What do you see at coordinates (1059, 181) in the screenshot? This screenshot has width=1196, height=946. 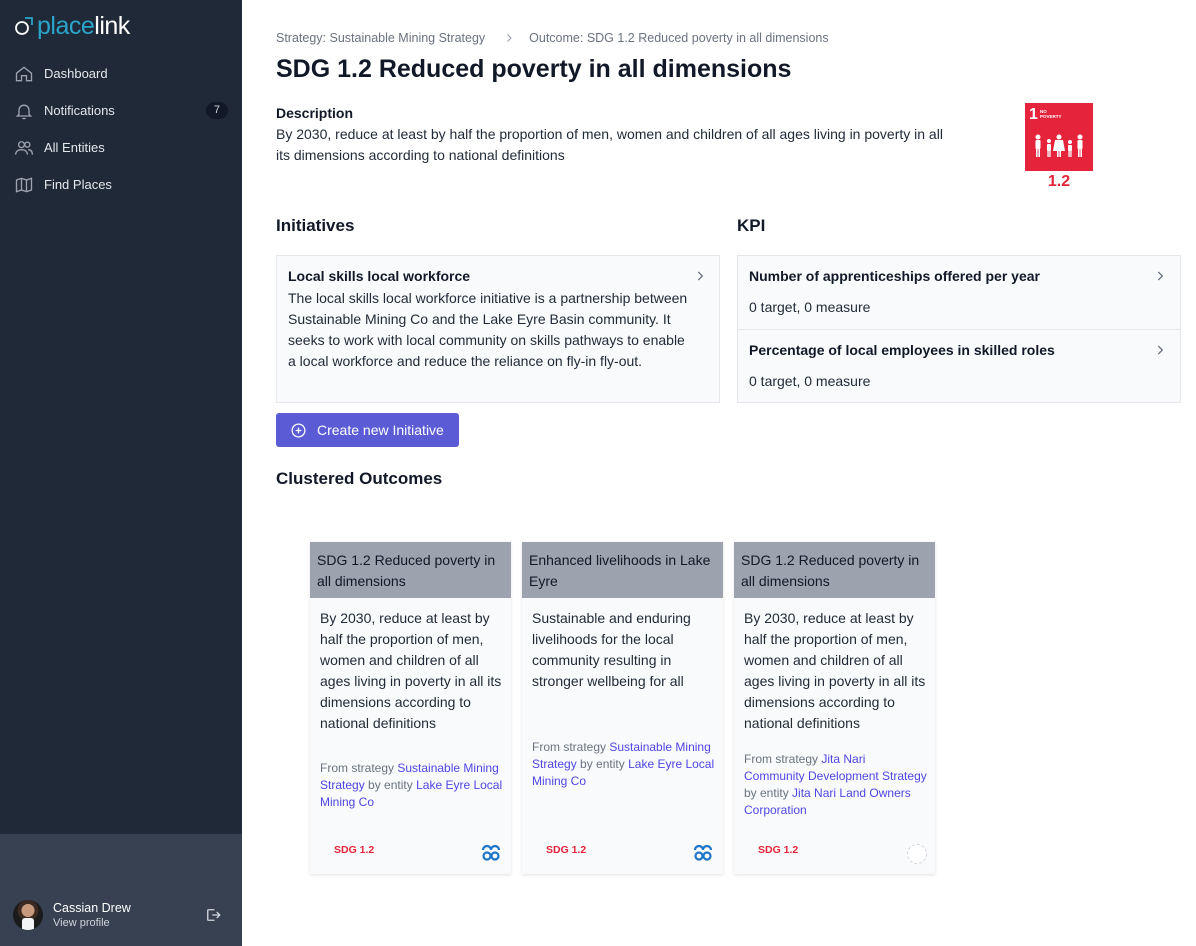 I see `sdg-target-code: 1.2` at bounding box center [1059, 181].